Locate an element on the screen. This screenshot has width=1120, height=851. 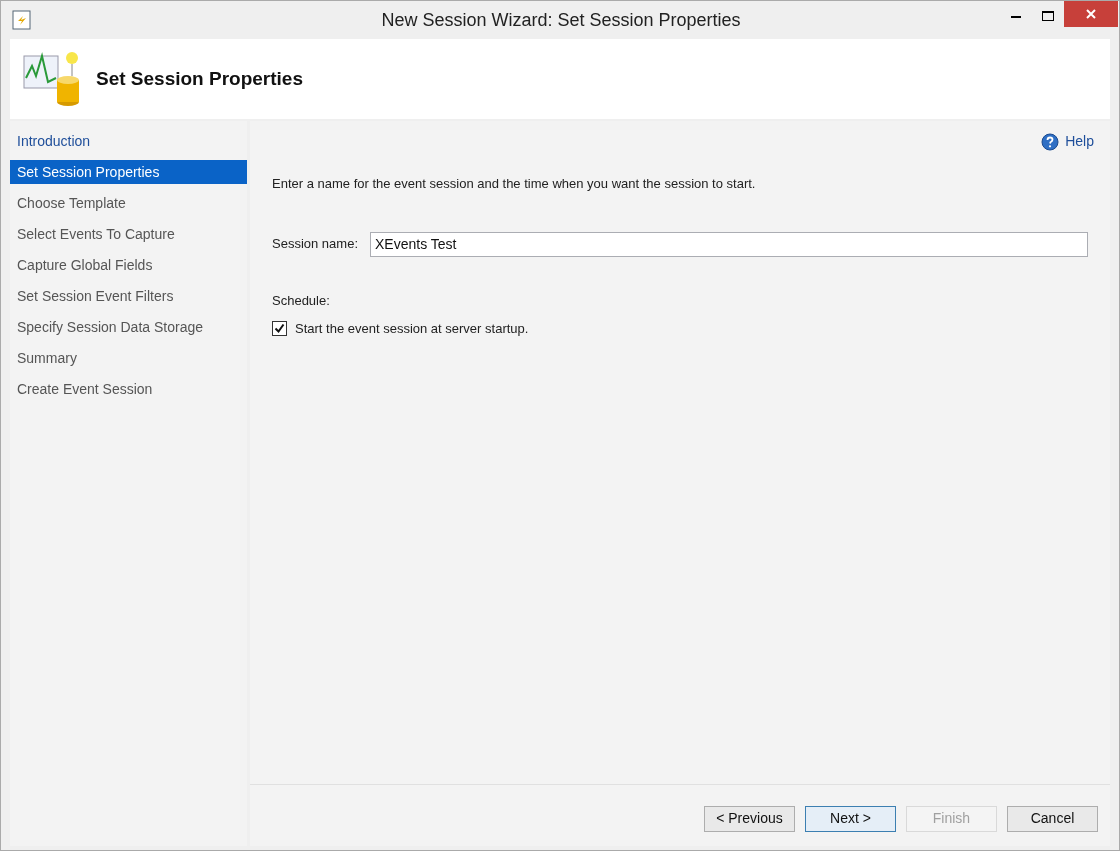
session-name-field: XEvents Test is located at coordinates (729, 244).